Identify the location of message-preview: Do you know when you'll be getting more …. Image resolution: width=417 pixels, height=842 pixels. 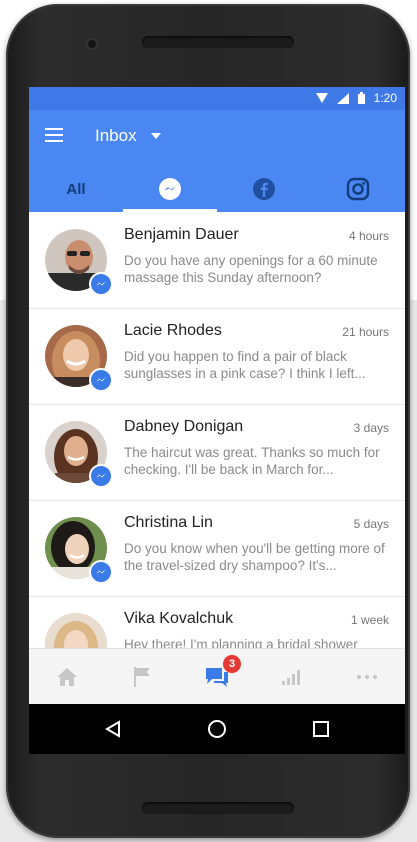
(254, 557).